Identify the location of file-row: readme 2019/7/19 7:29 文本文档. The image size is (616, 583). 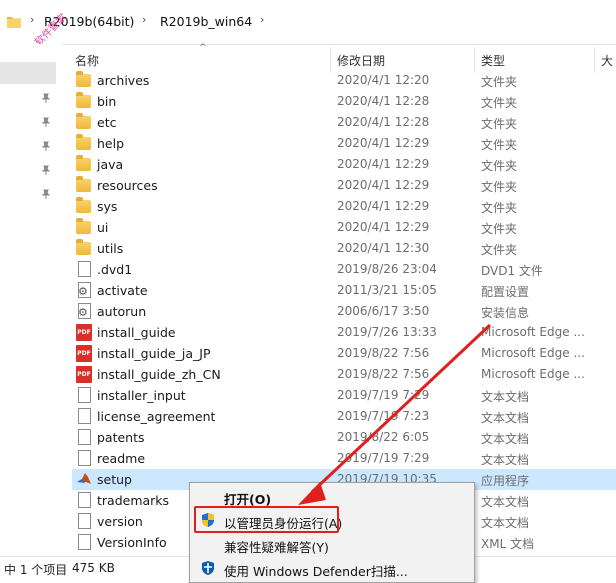
(344, 458).